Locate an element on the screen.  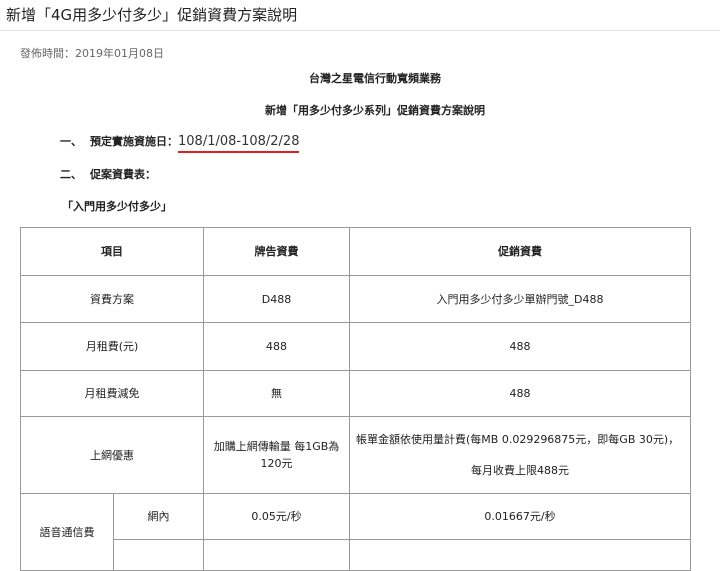
row-item: 月租費減免 is located at coordinates (112, 393).